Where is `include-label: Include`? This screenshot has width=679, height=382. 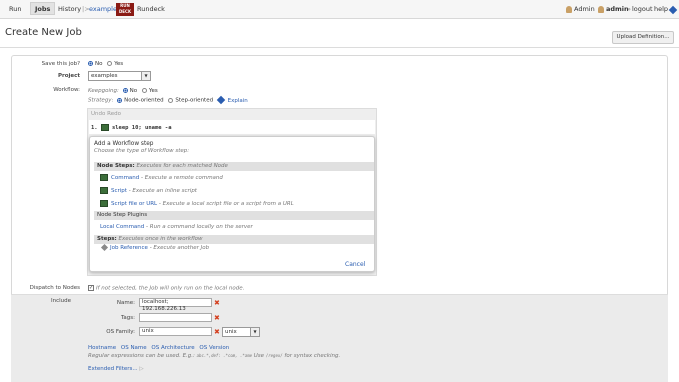 include-label: Include is located at coordinates (60, 301).